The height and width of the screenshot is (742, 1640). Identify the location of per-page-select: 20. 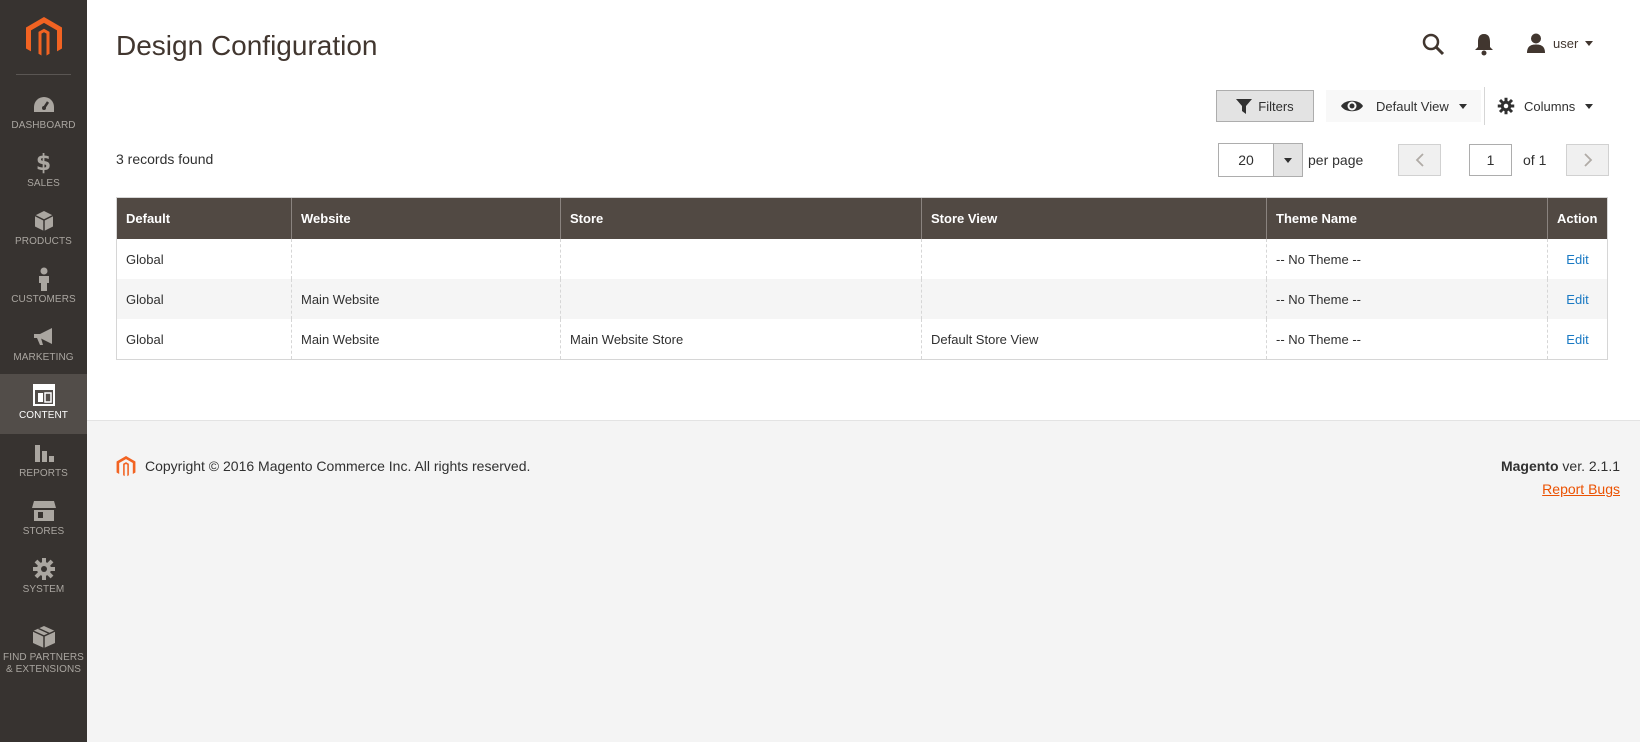
(1260, 160).